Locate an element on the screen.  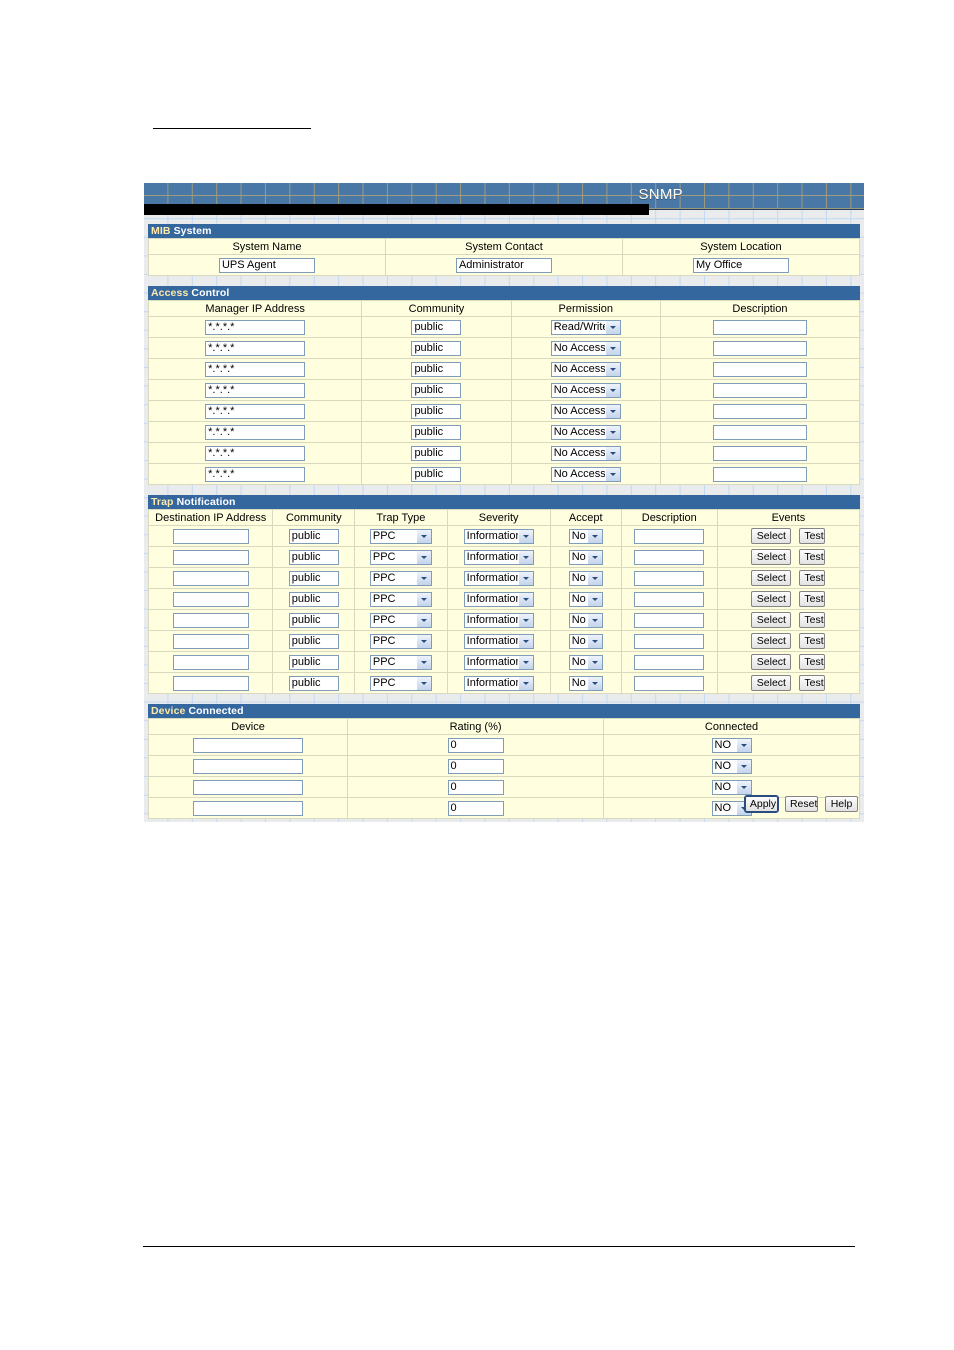
reset-button: Reset is located at coordinates (801, 804).